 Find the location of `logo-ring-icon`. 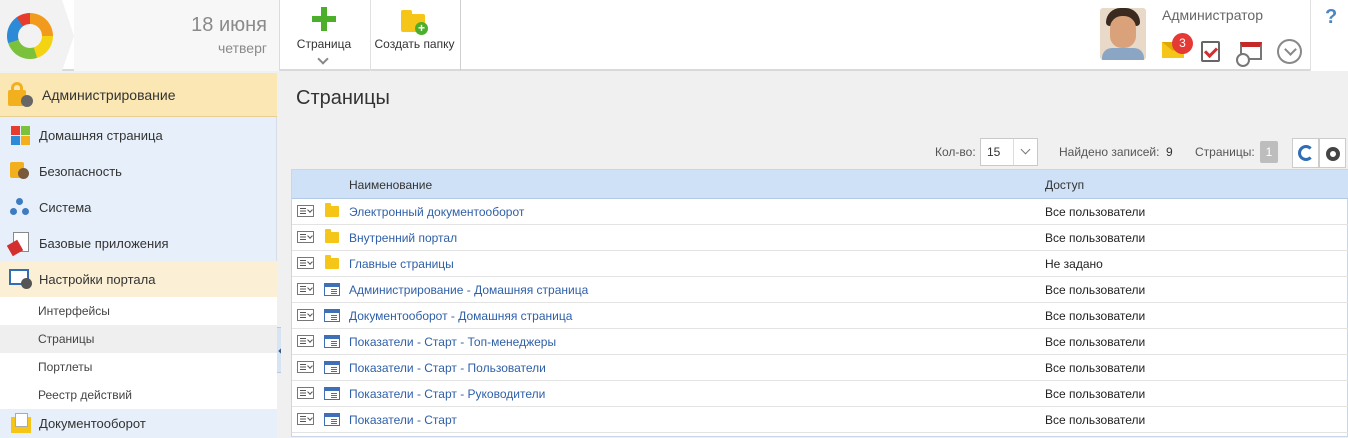

logo-ring-icon is located at coordinates (30, 36).